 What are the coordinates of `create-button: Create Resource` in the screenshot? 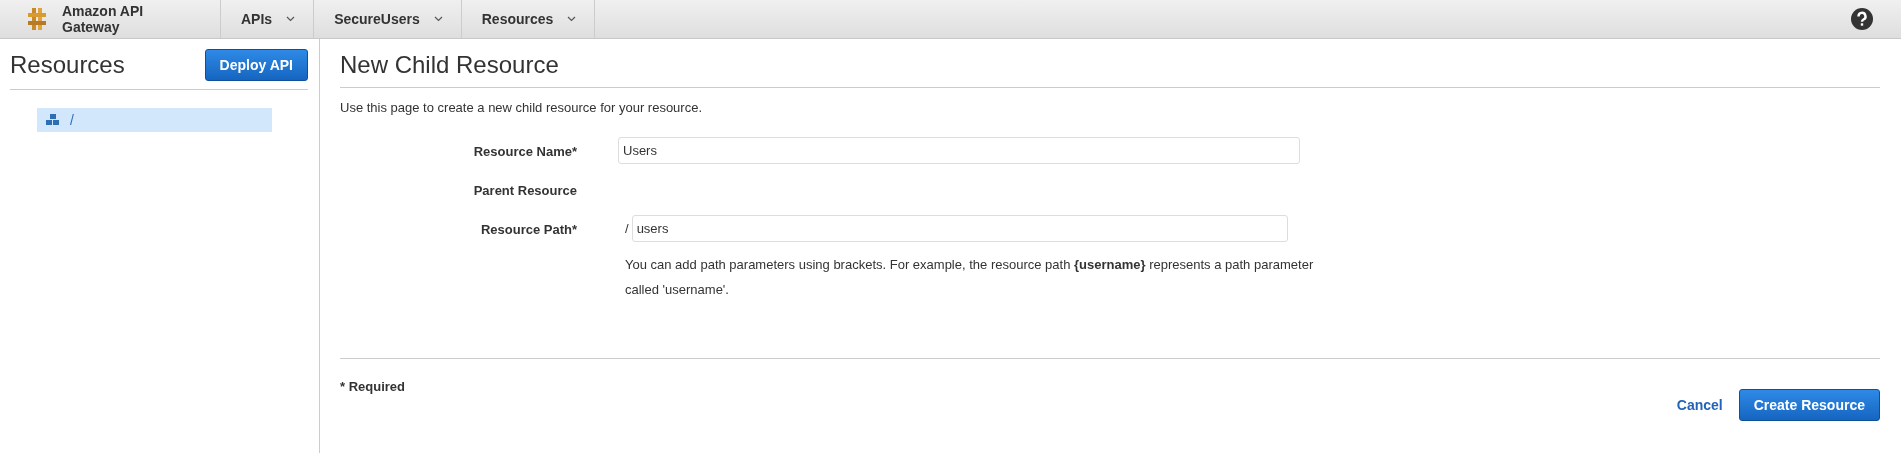 It's located at (1809, 405).